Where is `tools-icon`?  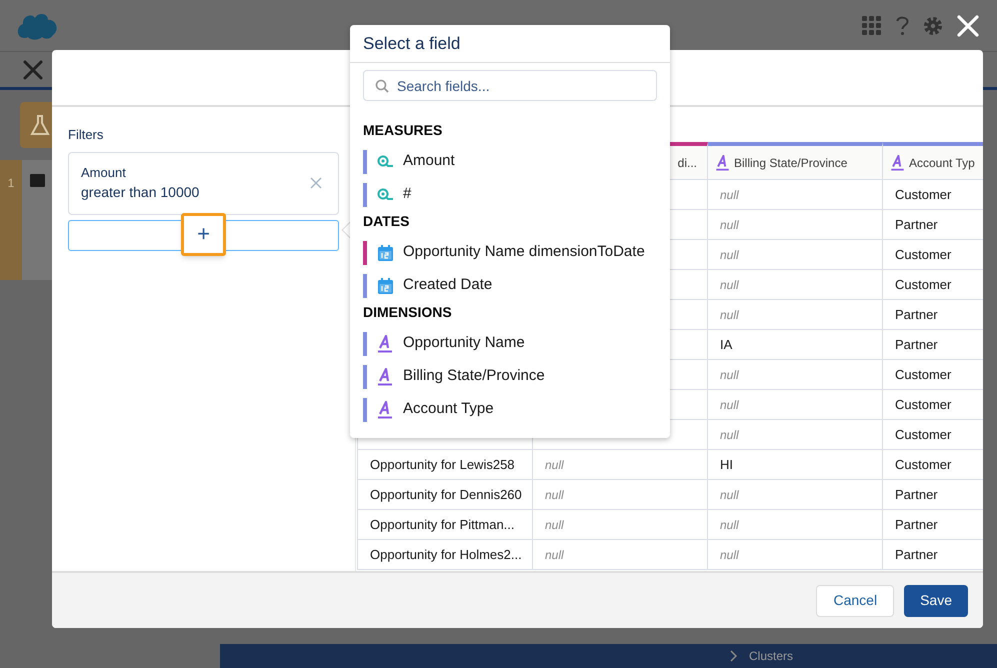 tools-icon is located at coordinates (33, 69).